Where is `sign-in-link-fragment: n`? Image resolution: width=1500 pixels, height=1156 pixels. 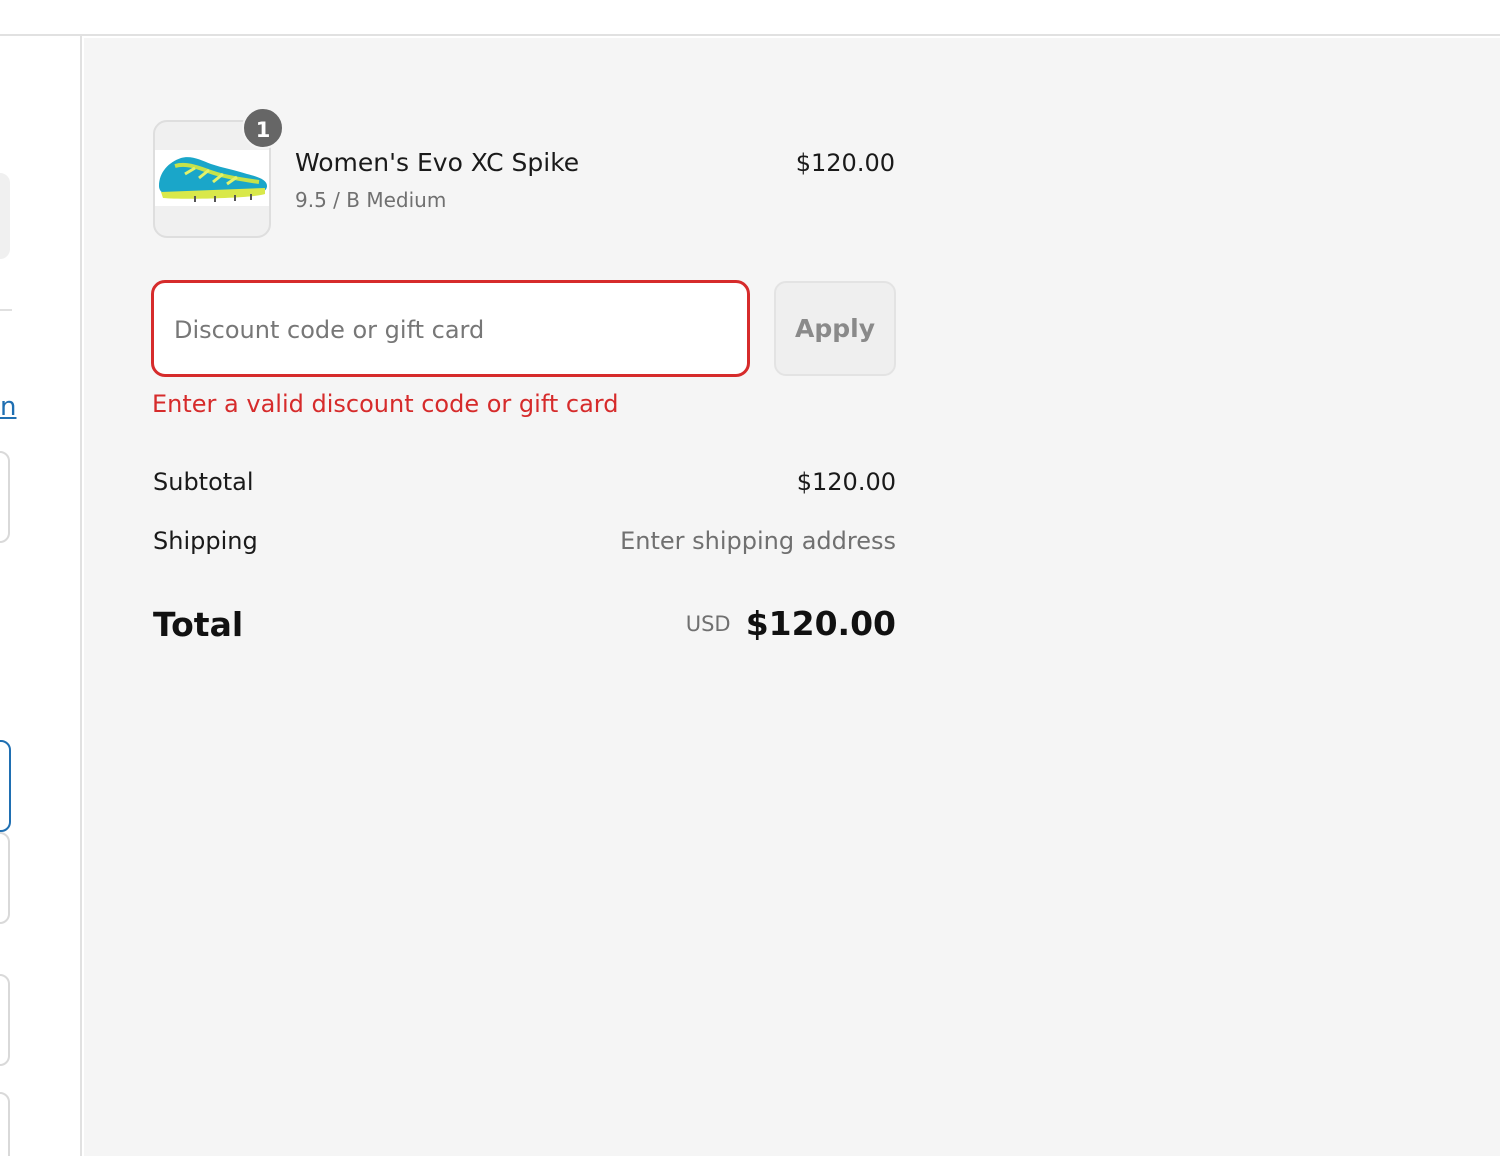
sign-in-link-fragment: n is located at coordinates (8, 407).